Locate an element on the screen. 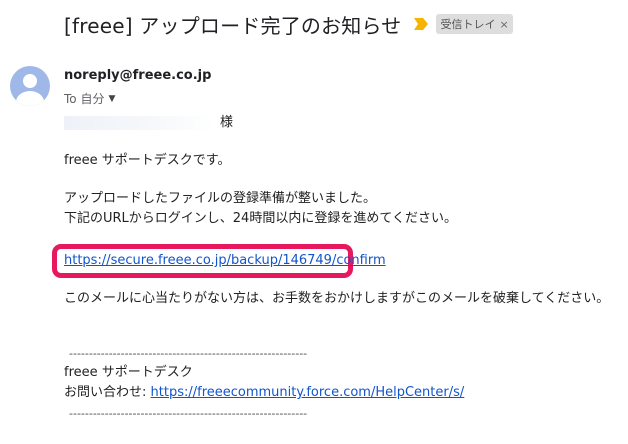 The image size is (628, 444). sender-address: noreply@freee.co.jp is located at coordinates (137, 75).